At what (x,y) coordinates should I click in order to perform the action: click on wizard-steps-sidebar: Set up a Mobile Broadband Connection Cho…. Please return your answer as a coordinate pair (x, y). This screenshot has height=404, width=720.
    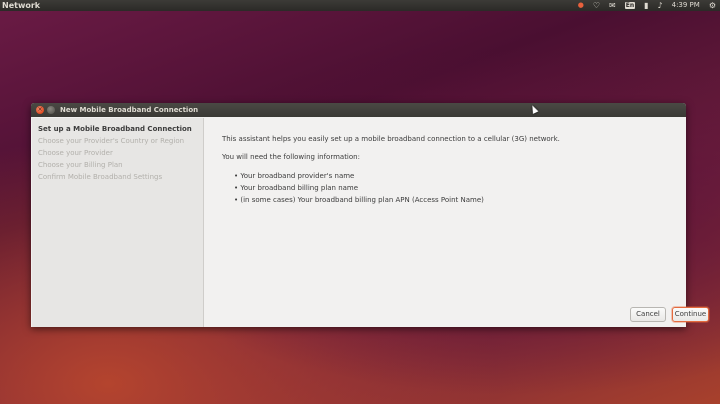
    Looking at the image, I should click on (118, 222).